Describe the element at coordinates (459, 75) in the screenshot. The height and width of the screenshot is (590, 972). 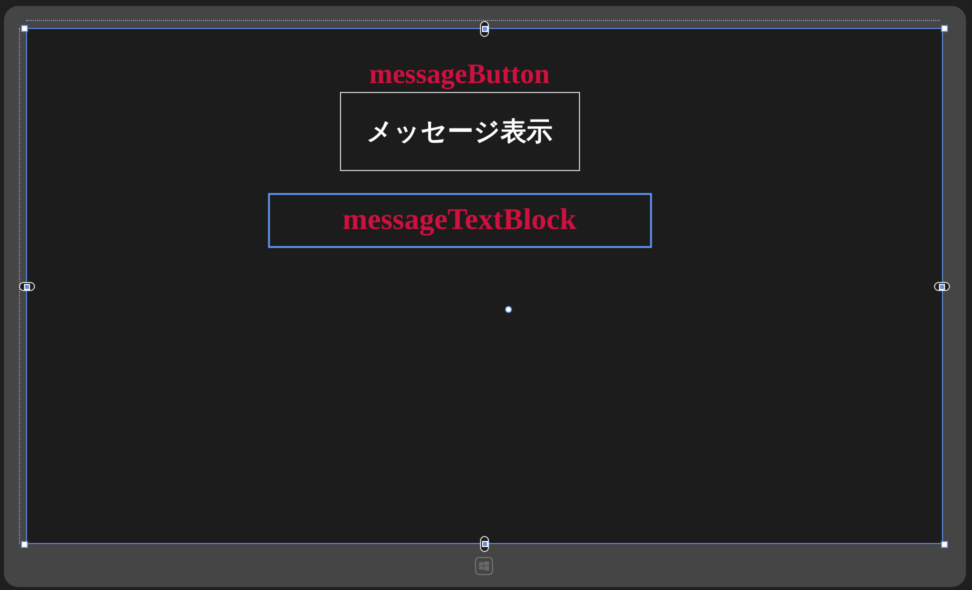
I see `control-name-label: messageButton` at that location.